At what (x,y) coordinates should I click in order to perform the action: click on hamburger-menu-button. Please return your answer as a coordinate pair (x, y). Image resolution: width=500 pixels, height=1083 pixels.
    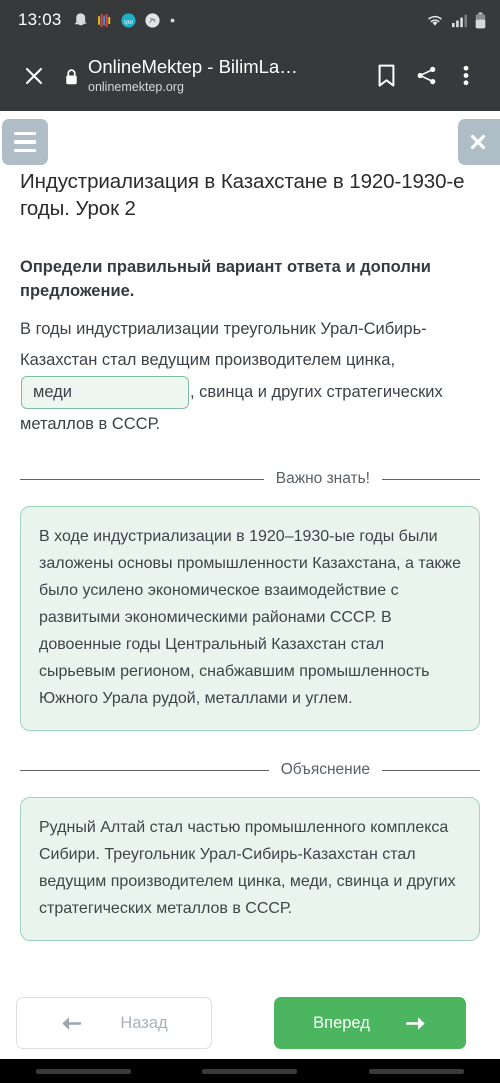
    Looking at the image, I should click on (25, 142).